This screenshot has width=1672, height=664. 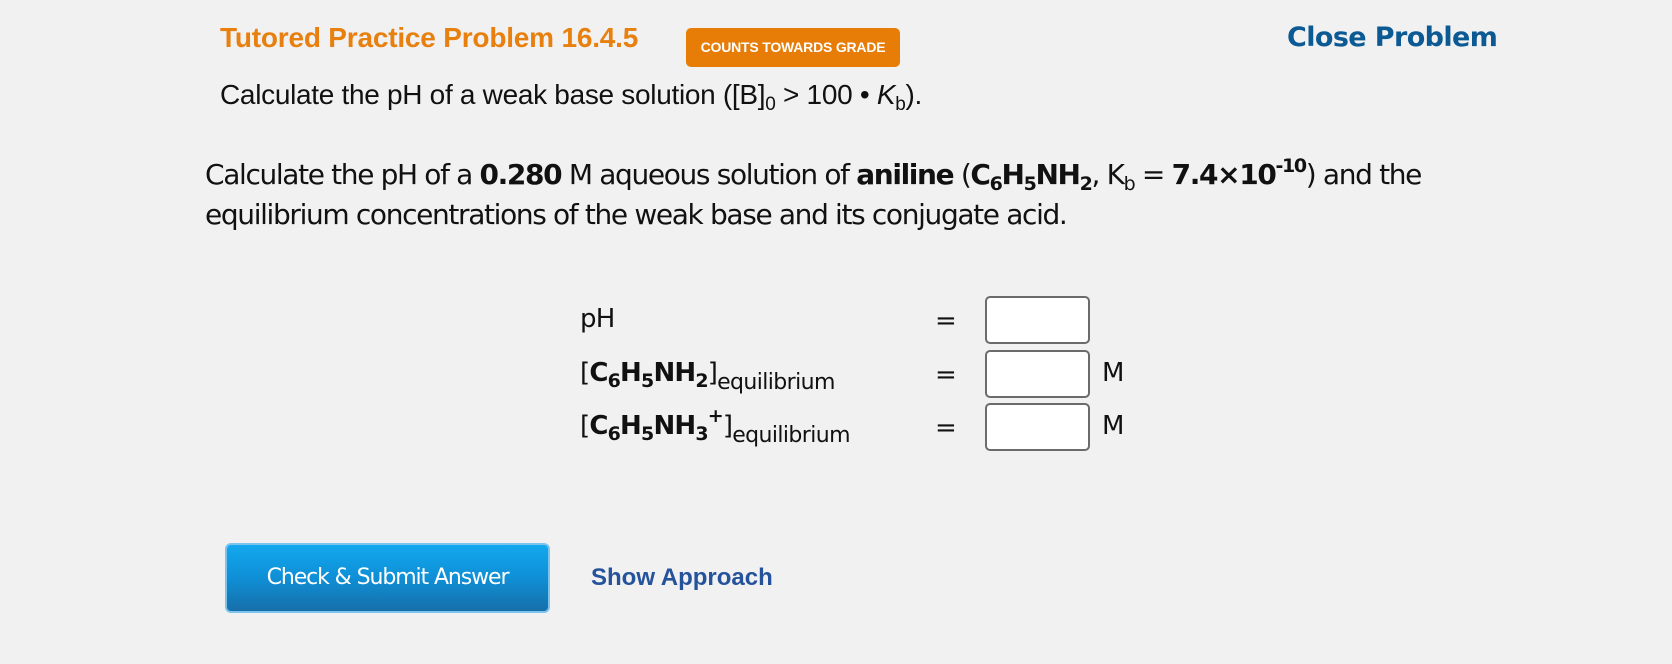 I want to click on ph-input, so click(x=1037, y=320).